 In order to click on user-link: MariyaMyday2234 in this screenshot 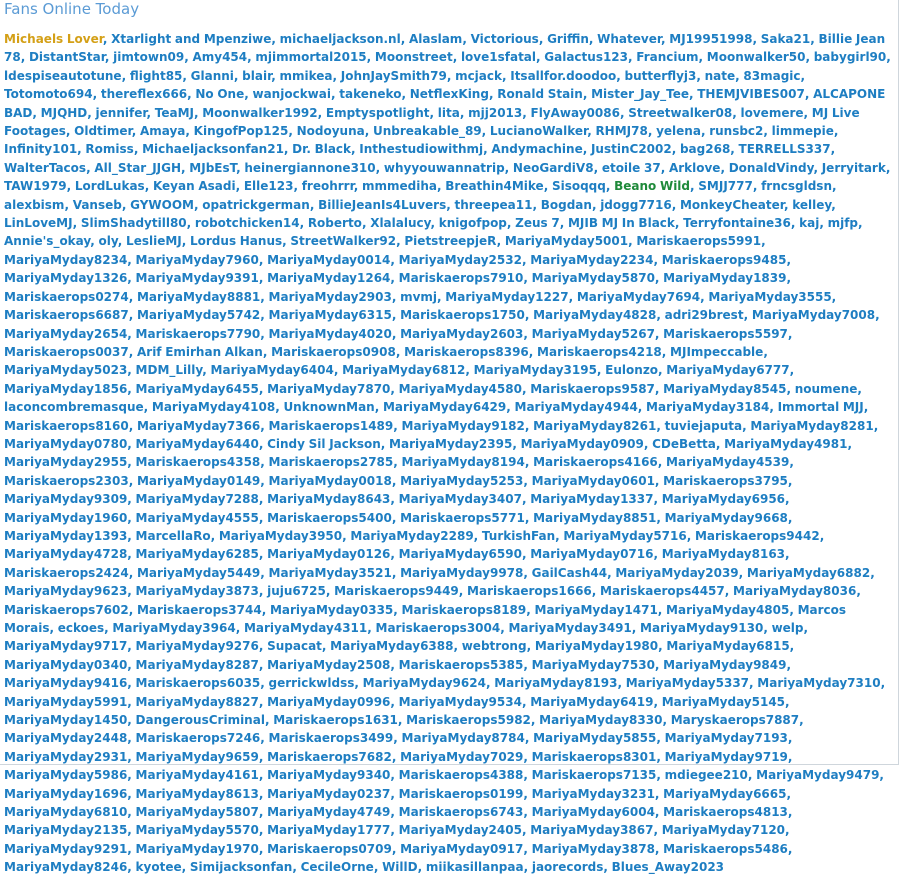, I will do `click(591, 260)`.